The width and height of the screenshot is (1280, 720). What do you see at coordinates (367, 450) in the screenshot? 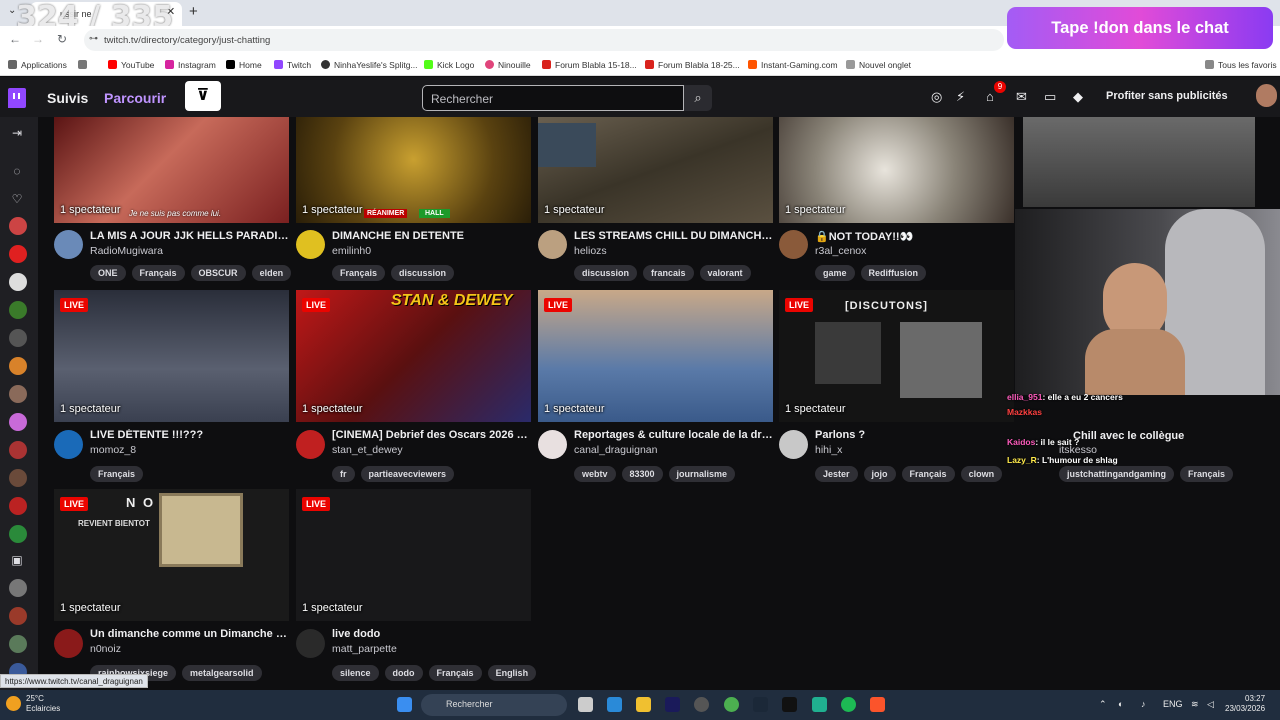
I see `channel-name: stan_et_dewey` at bounding box center [367, 450].